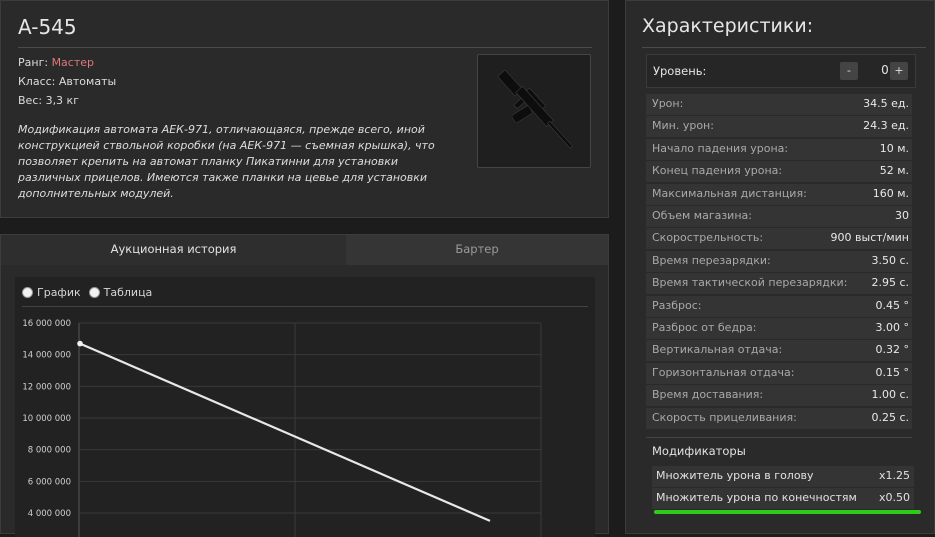  Describe the element at coordinates (894, 148) in the screenshot. I see `stat-value: 10 м.` at that location.